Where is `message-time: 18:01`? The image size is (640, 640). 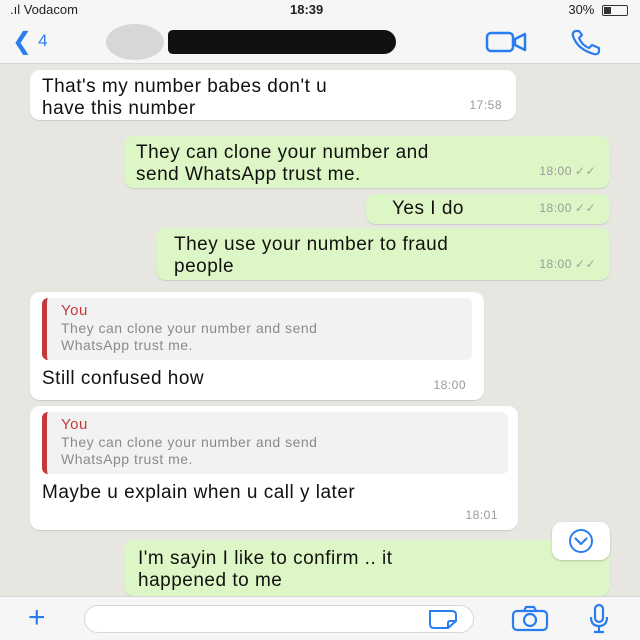 message-time: 18:01 is located at coordinates (481, 515).